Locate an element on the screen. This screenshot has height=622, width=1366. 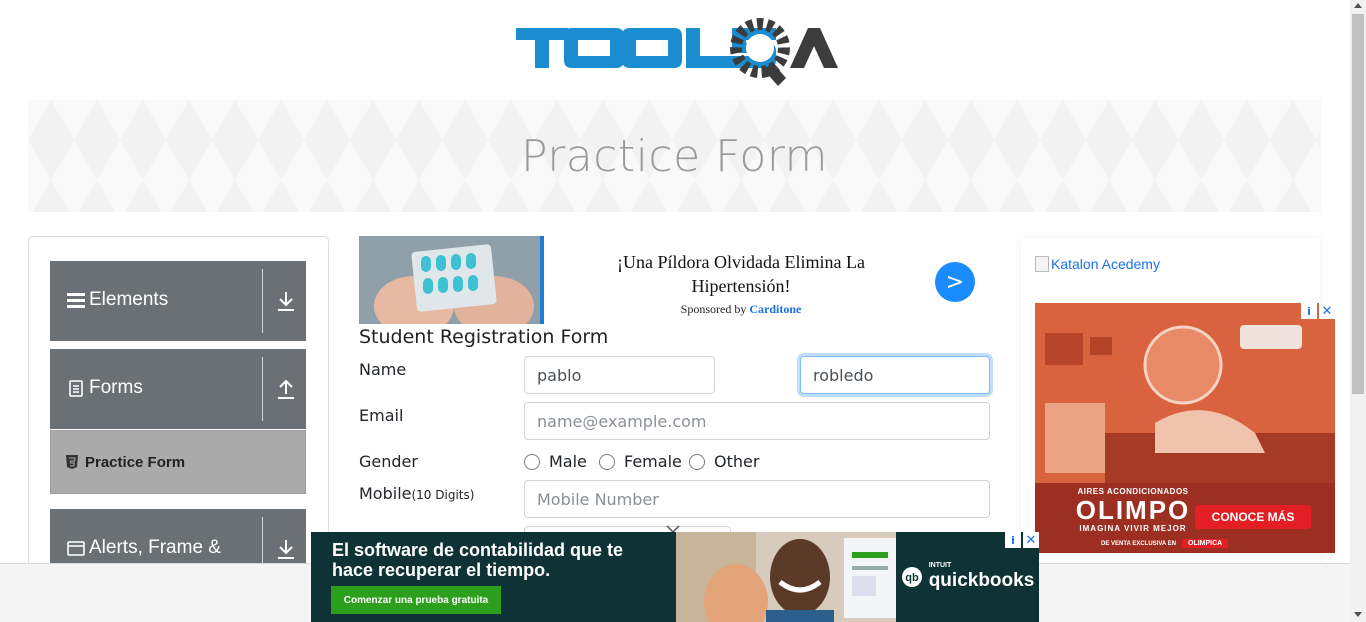
first-name-input is located at coordinates (619, 375).